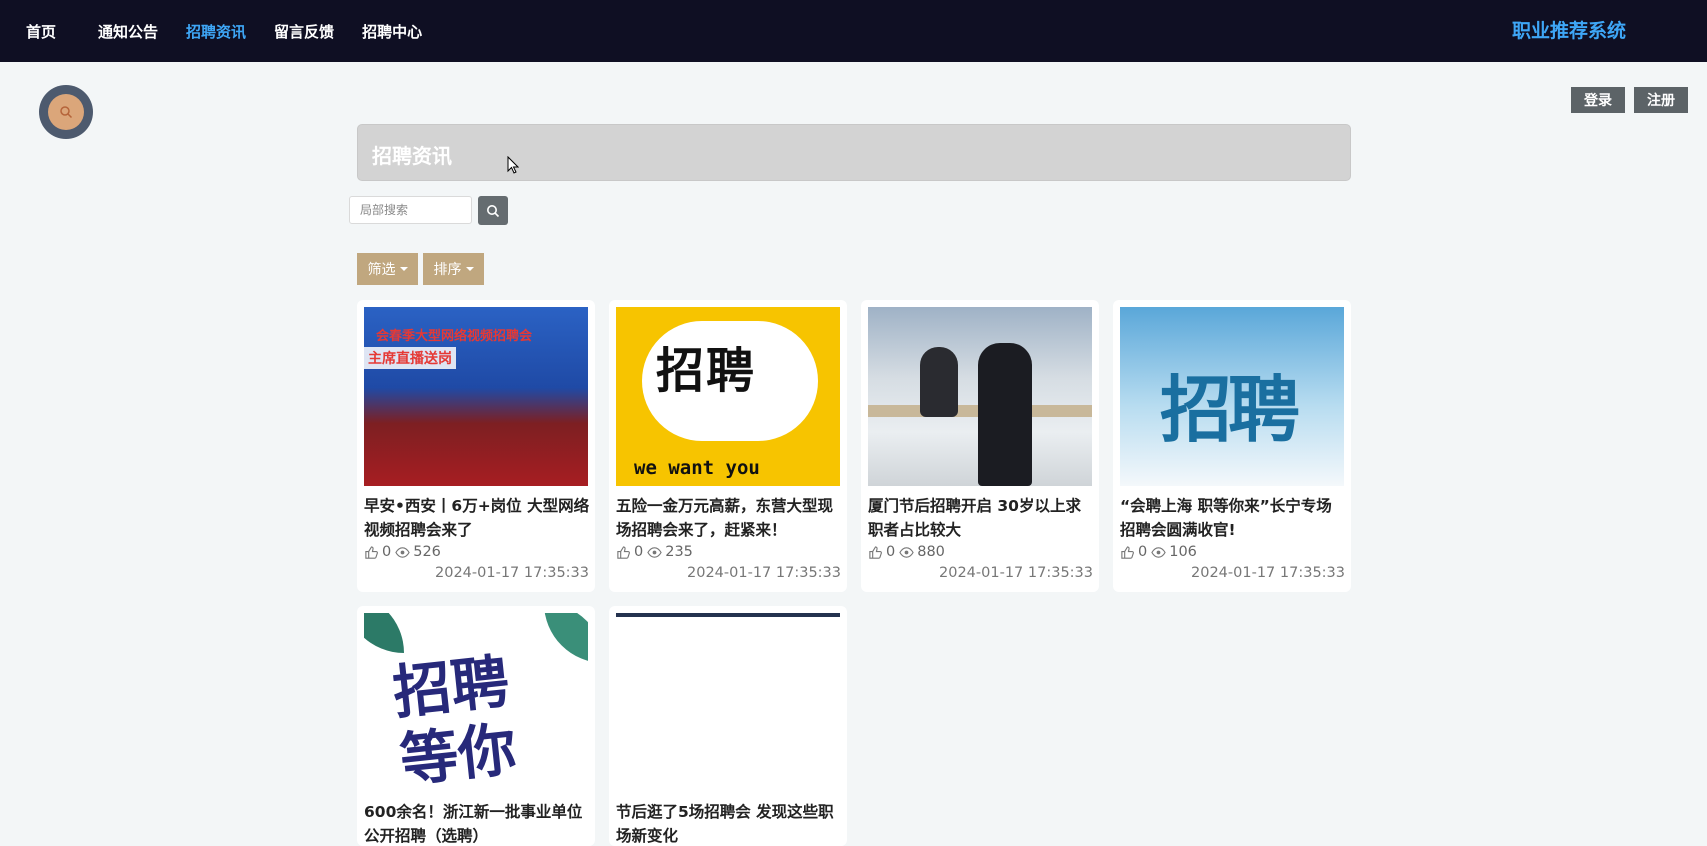 Image resolution: width=1707 pixels, height=846 pixels. Describe the element at coordinates (1661, 100) in the screenshot. I see `register-button: 注册` at that location.